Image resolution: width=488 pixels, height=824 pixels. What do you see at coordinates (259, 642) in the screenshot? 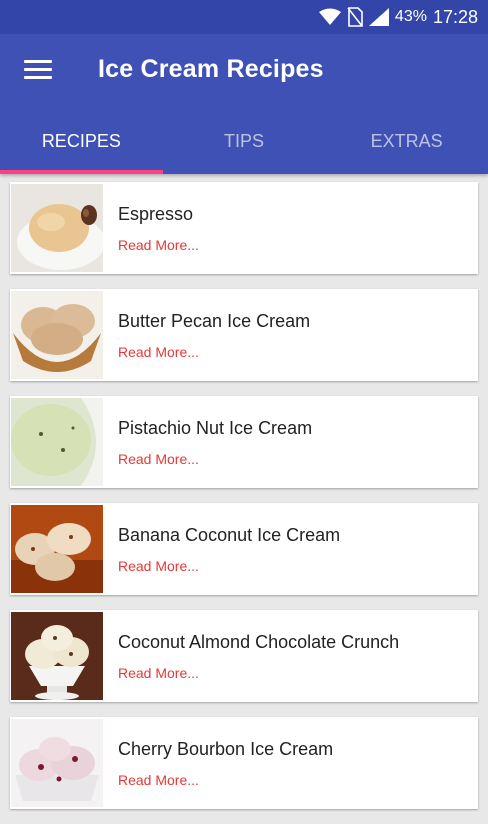
I see `recipe-title: Coconut Almond Chocolate Crunch` at bounding box center [259, 642].